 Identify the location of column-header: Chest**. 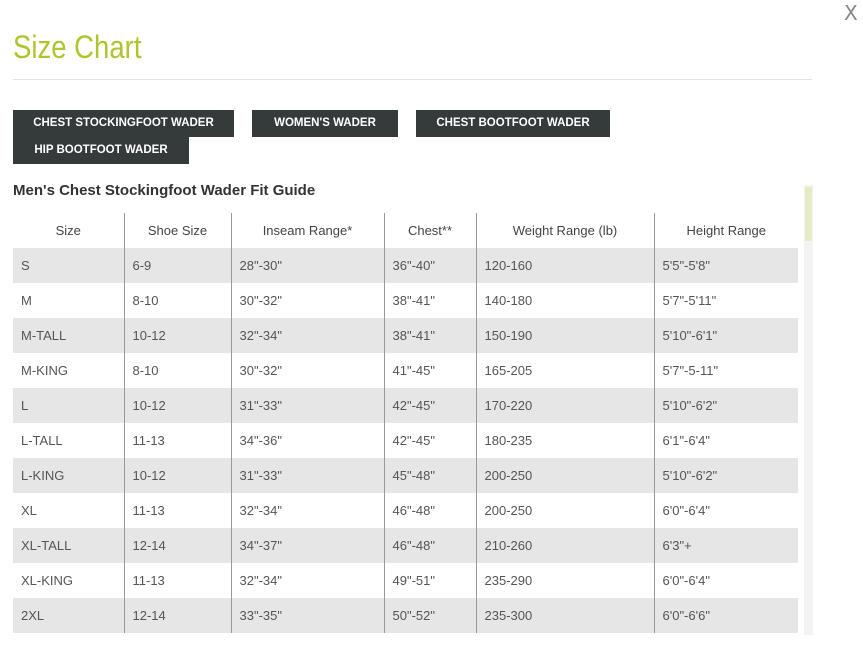
(429, 230).